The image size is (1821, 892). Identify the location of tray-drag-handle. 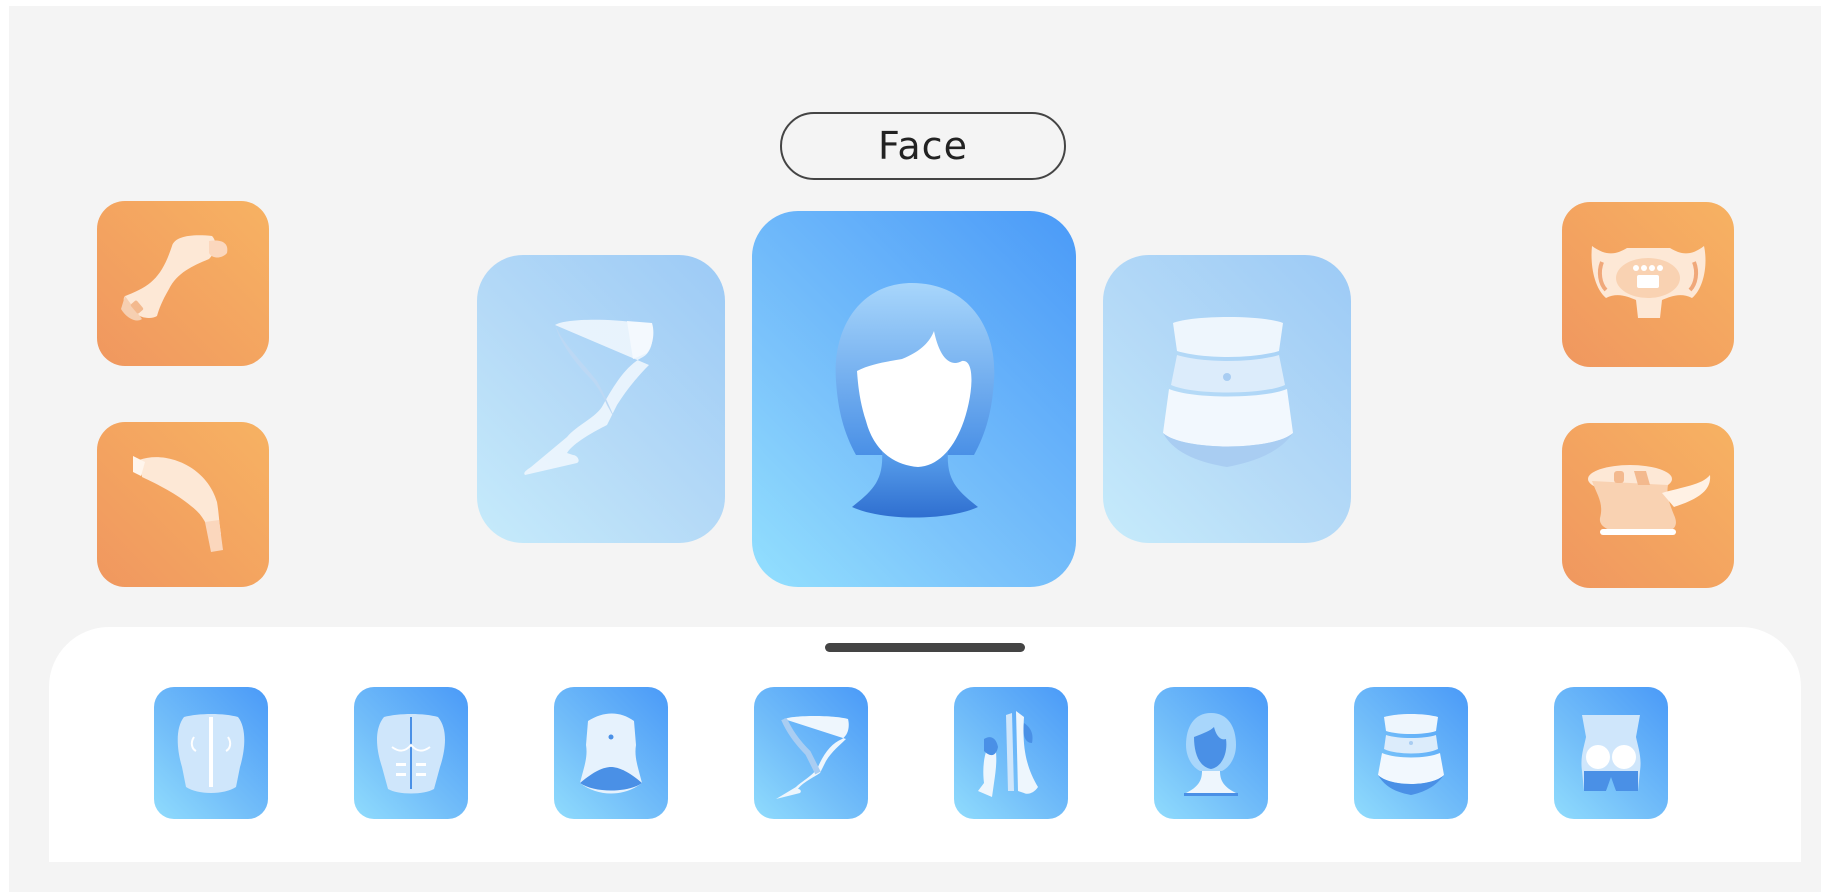
(925, 647).